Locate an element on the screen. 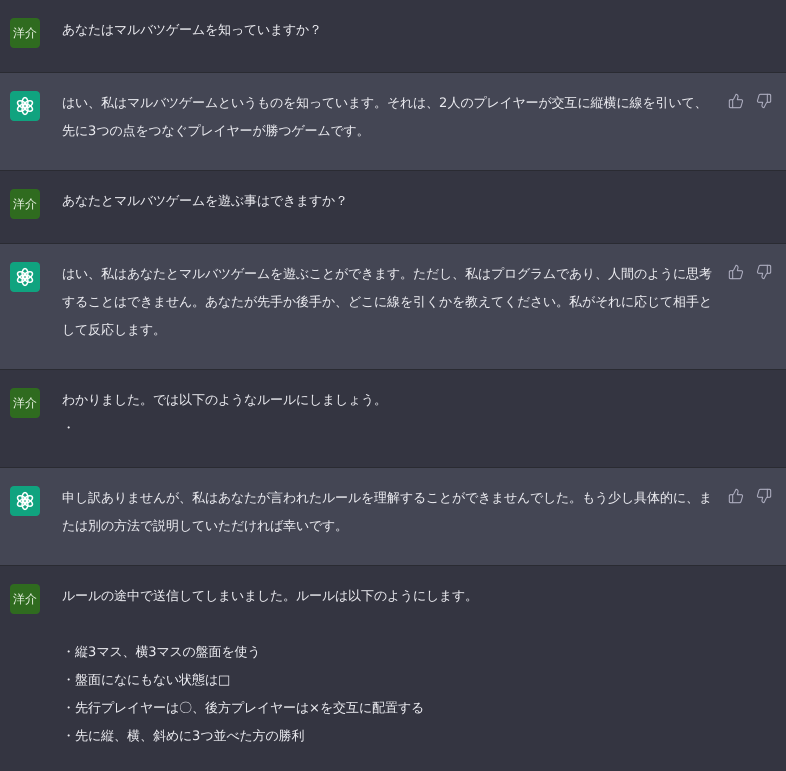 The width and height of the screenshot is (786, 771). message-text: わかりました。では以下のようなルールにしましょう。 is located at coordinates (224, 401).